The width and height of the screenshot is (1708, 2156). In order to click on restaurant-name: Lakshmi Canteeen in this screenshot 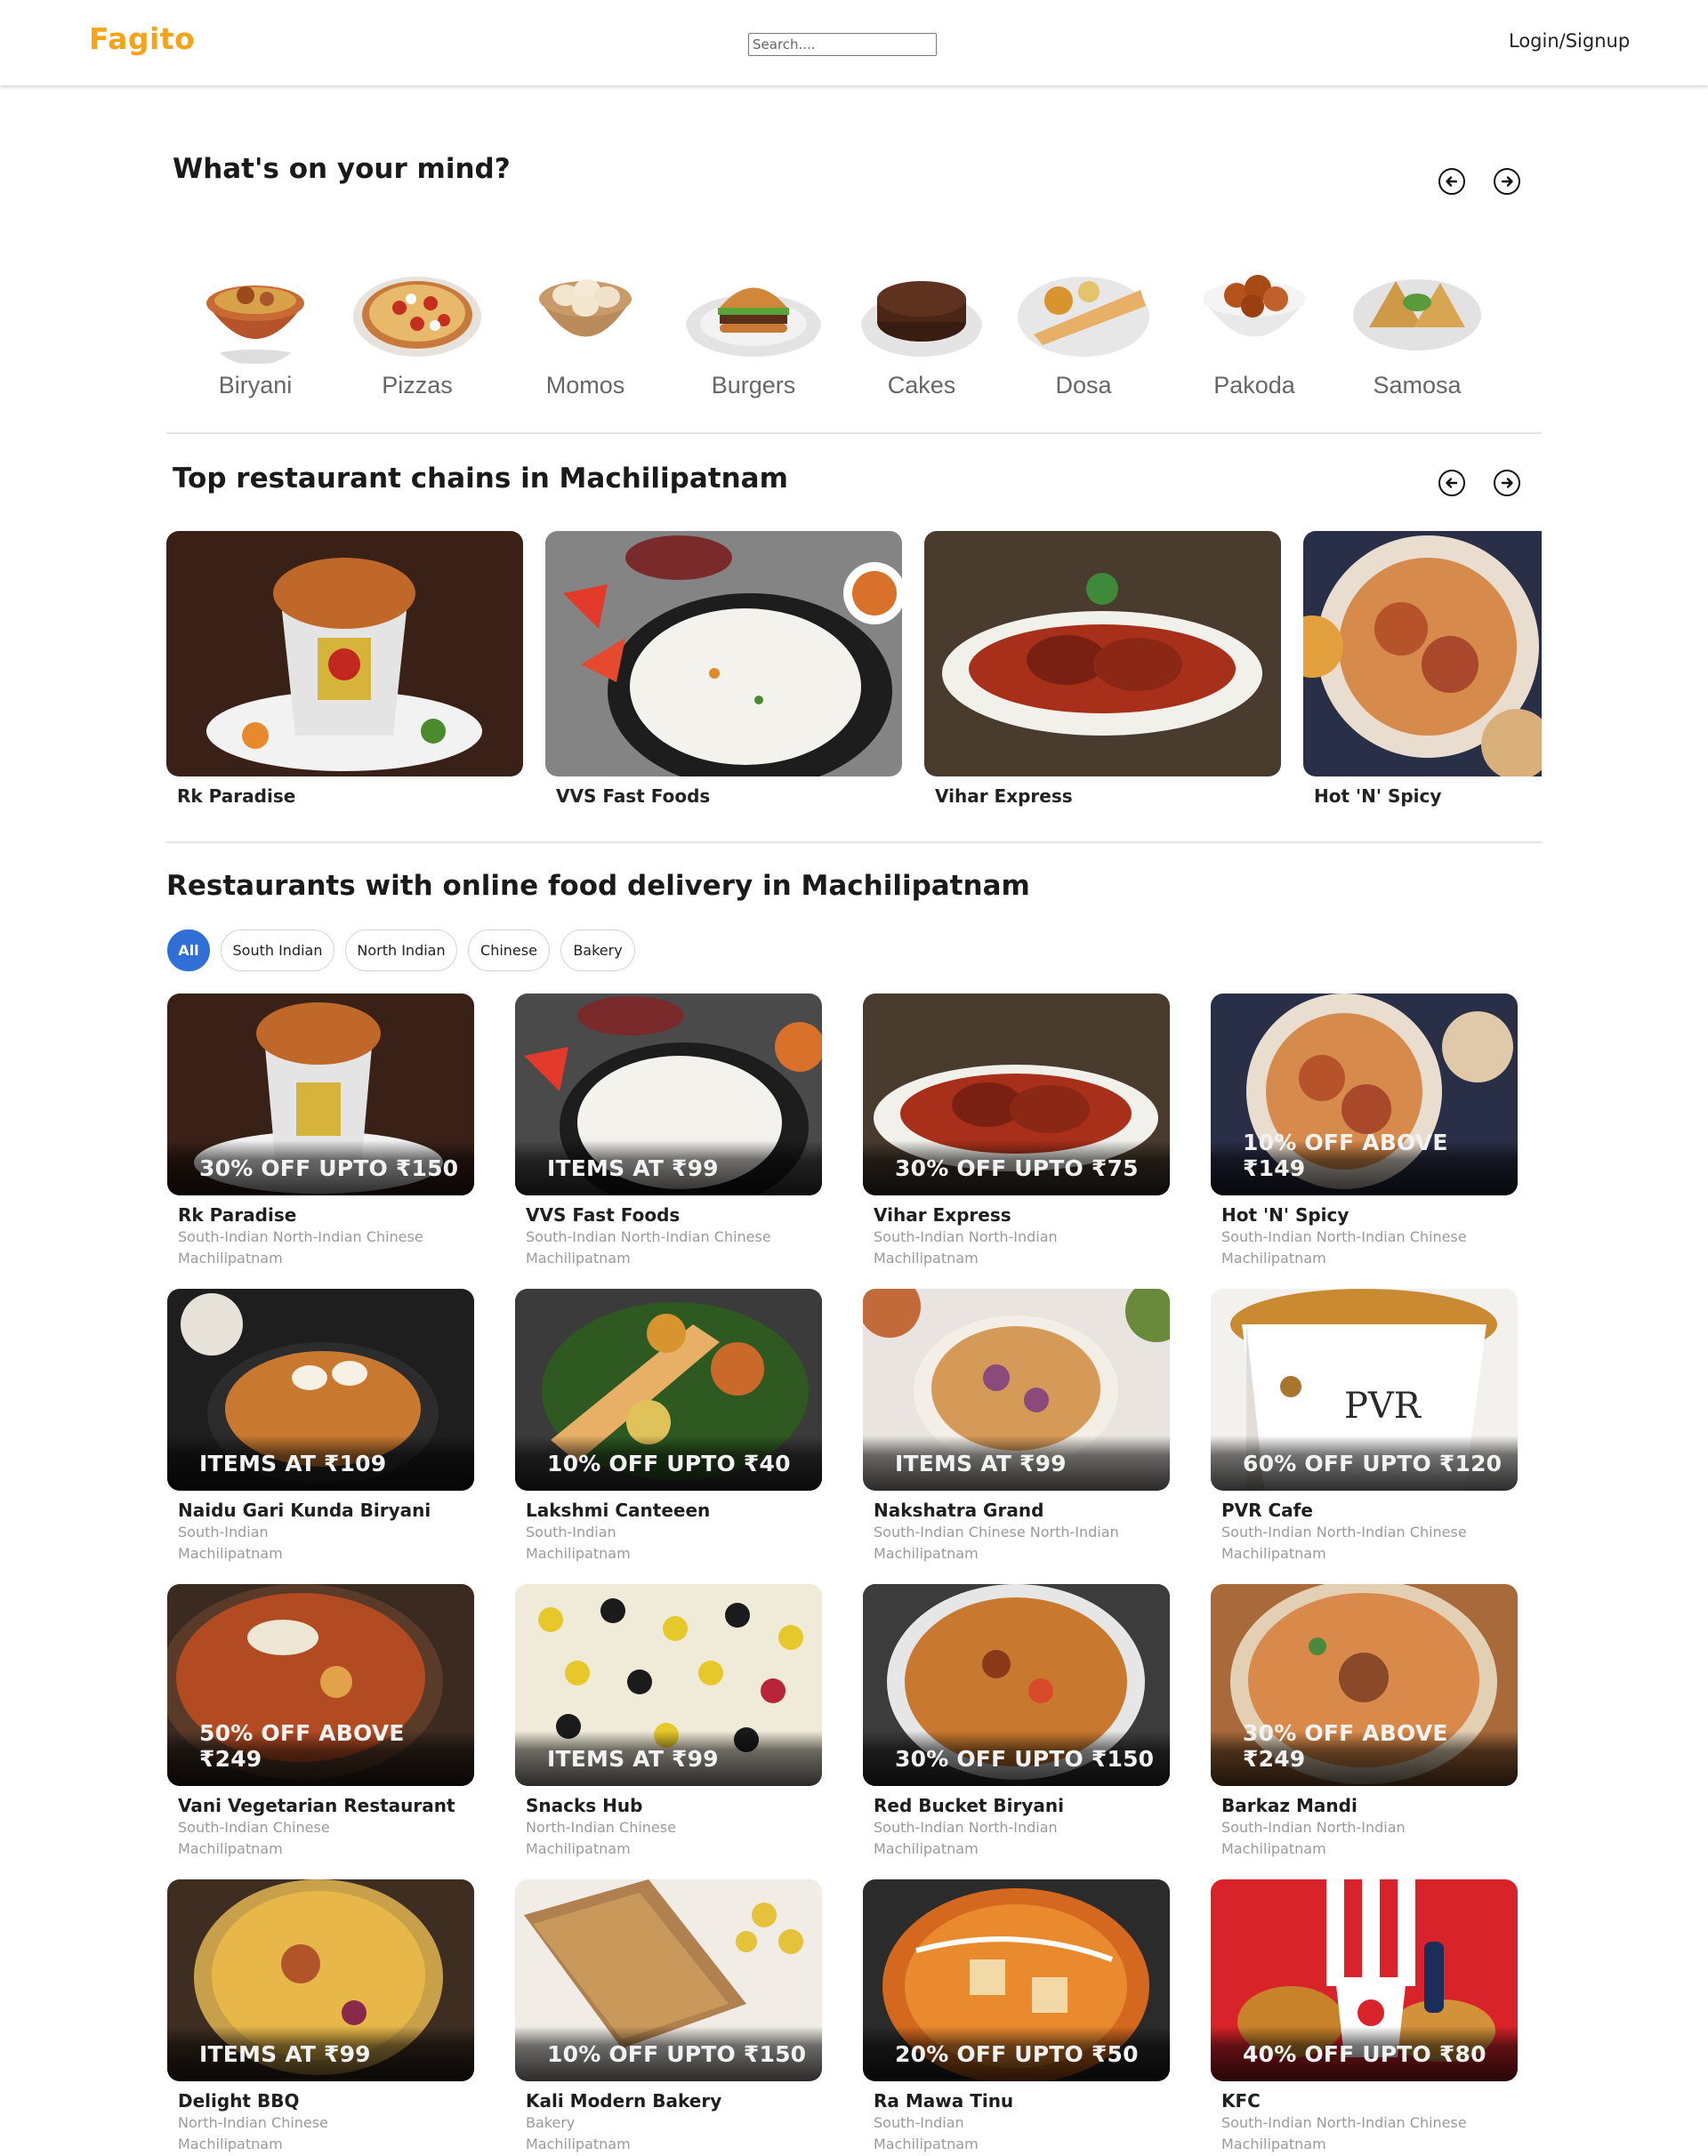, I will do `click(618, 1511)`.